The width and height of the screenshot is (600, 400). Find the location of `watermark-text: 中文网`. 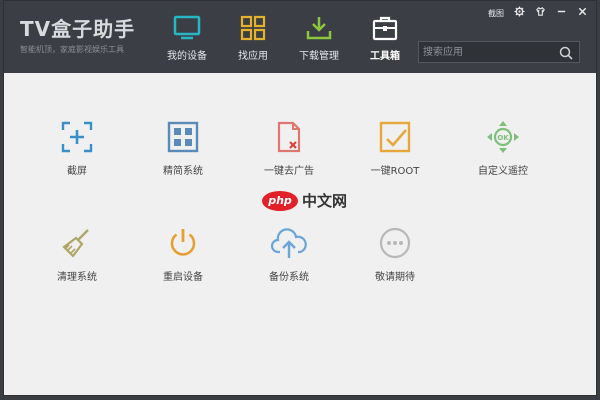

watermark-text: 中文网 is located at coordinates (325, 201).